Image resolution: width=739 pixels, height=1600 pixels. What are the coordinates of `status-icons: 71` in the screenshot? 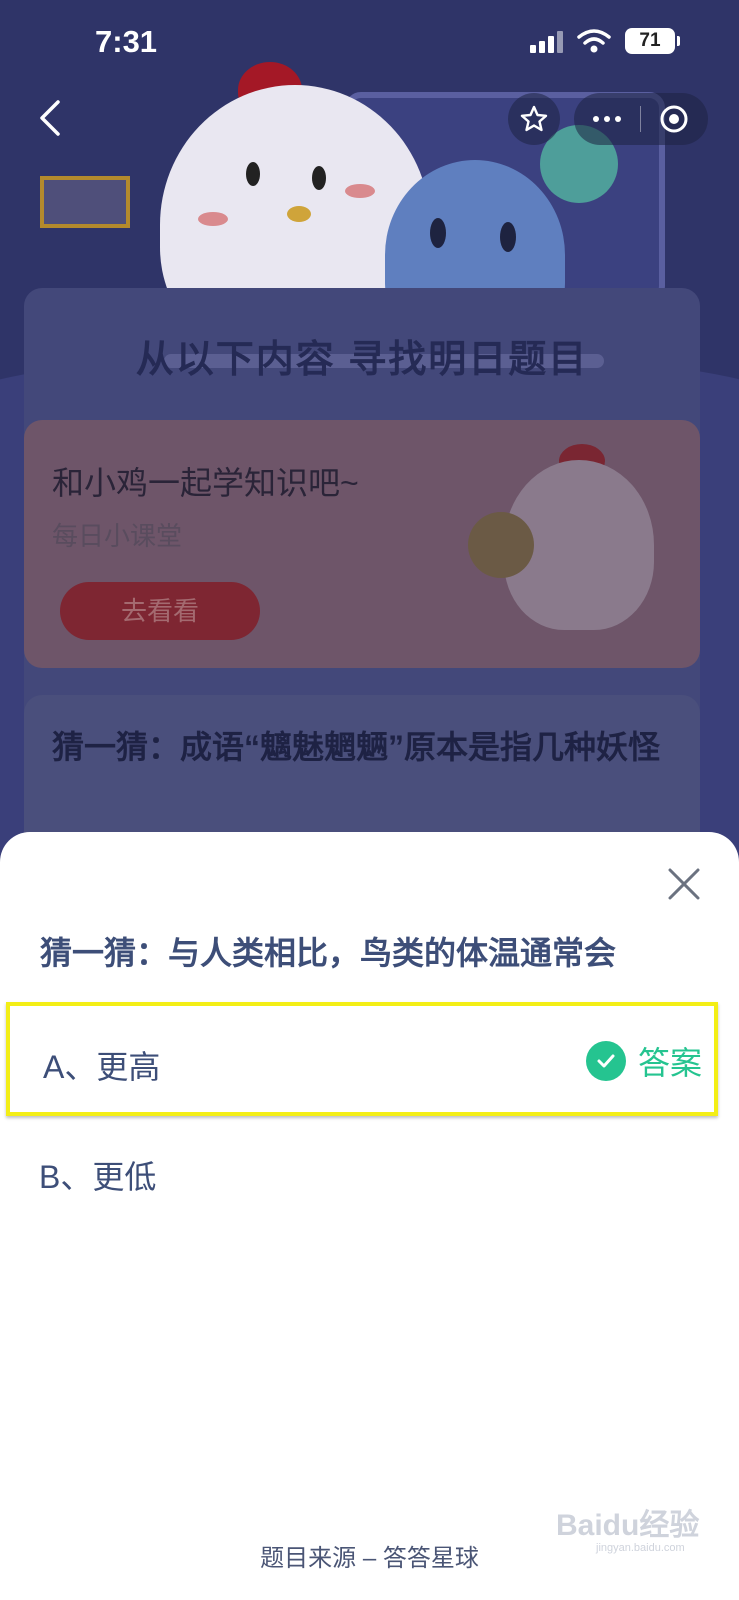 It's located at (605, 41).